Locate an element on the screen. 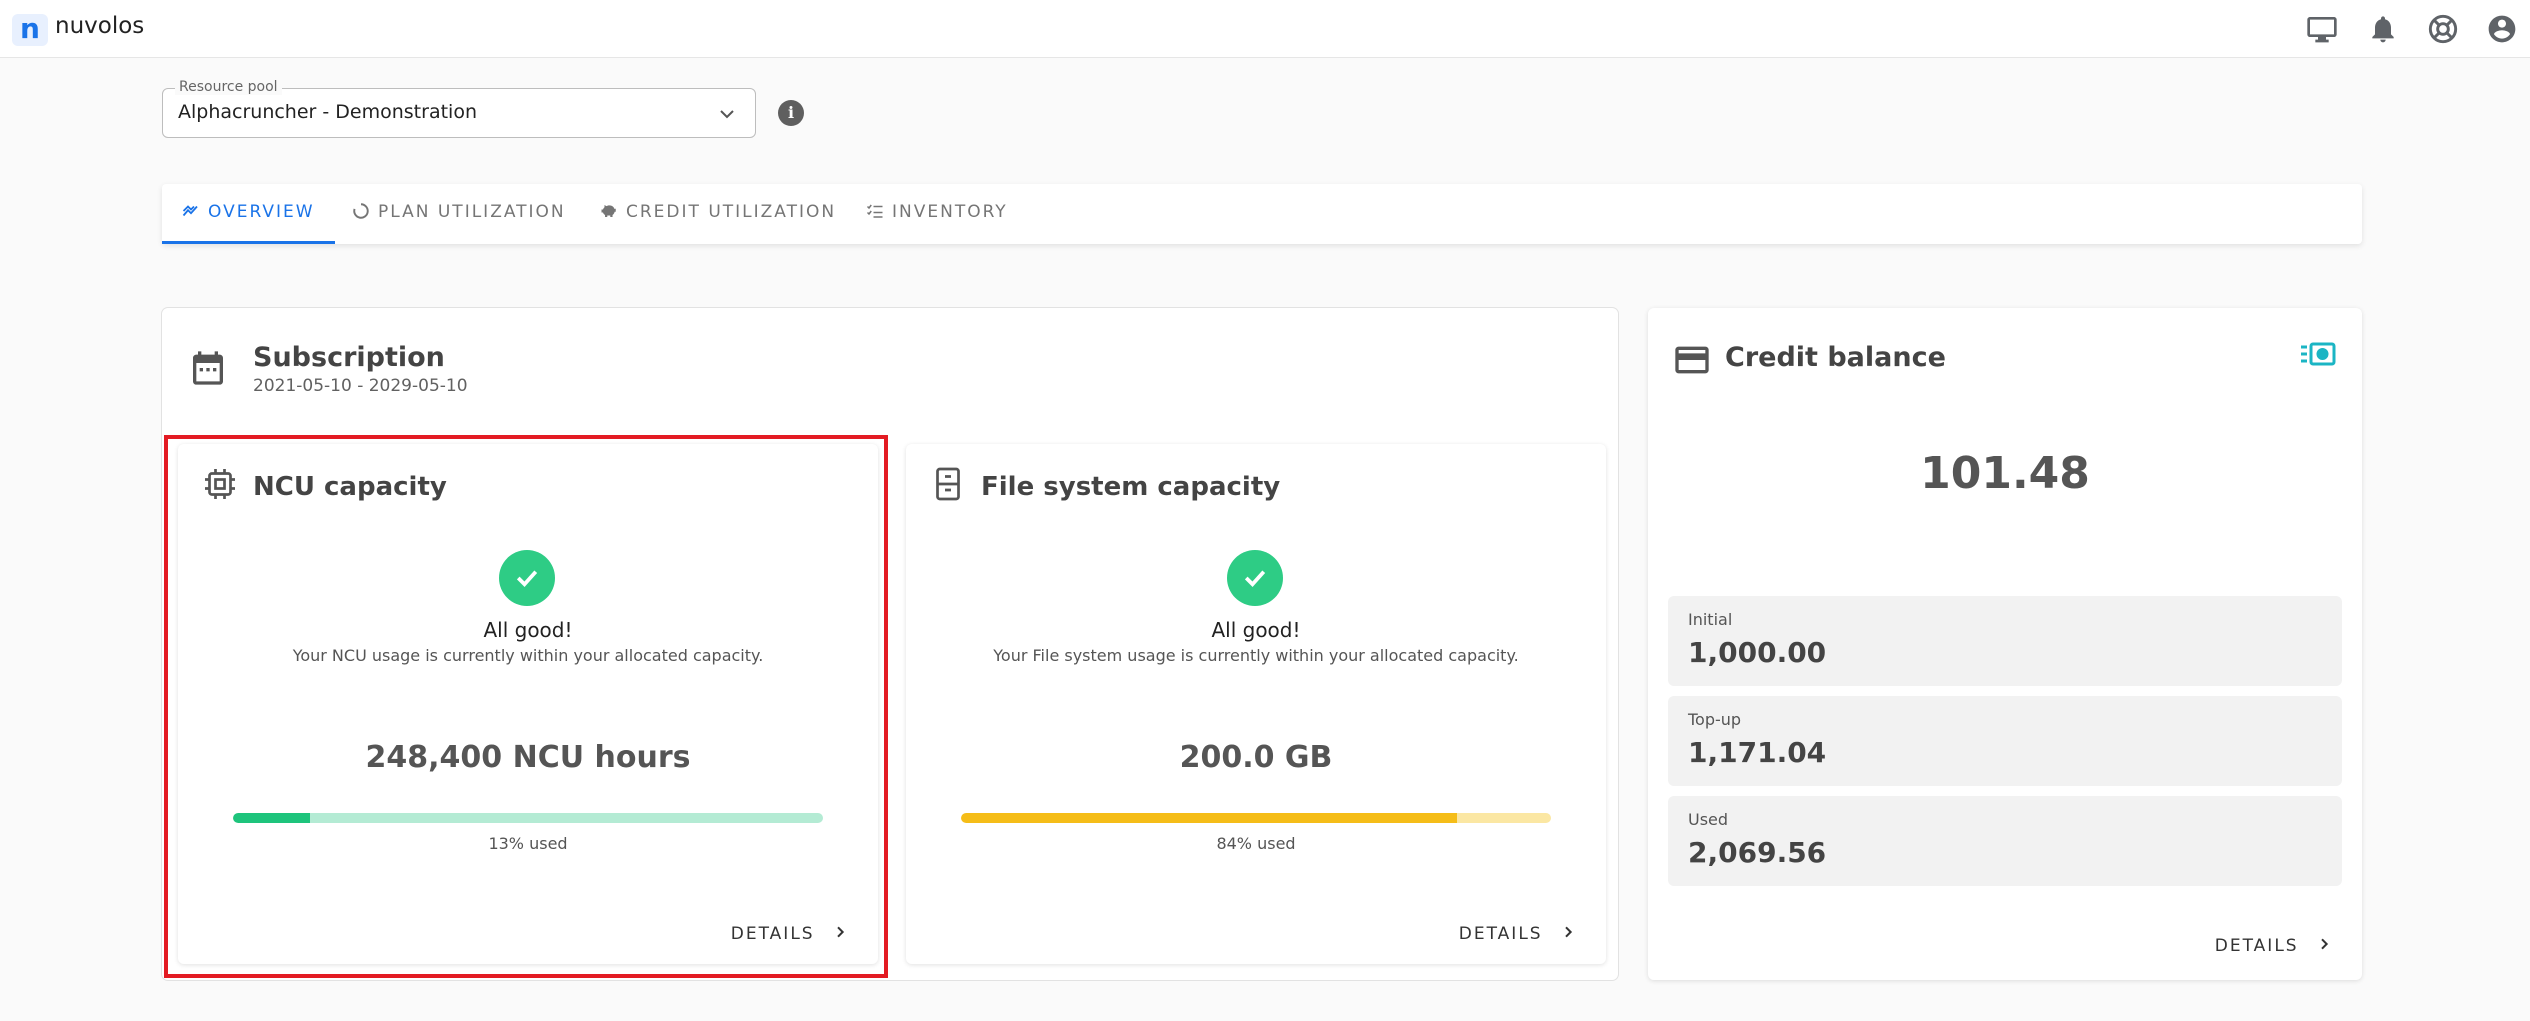 This screenshot has height=1021, width=2530. piggy-bank-icon is located at coordinates (609, 211).